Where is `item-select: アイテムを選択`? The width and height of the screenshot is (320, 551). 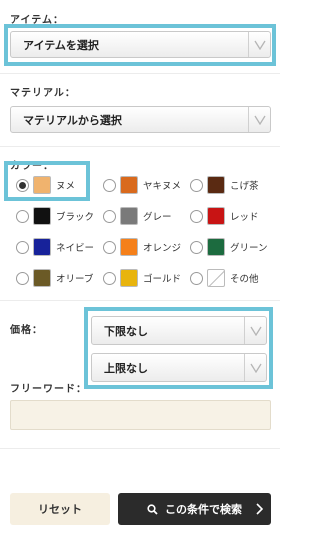 item-select: アイテムを選択 is located at coordinates (140, 44).